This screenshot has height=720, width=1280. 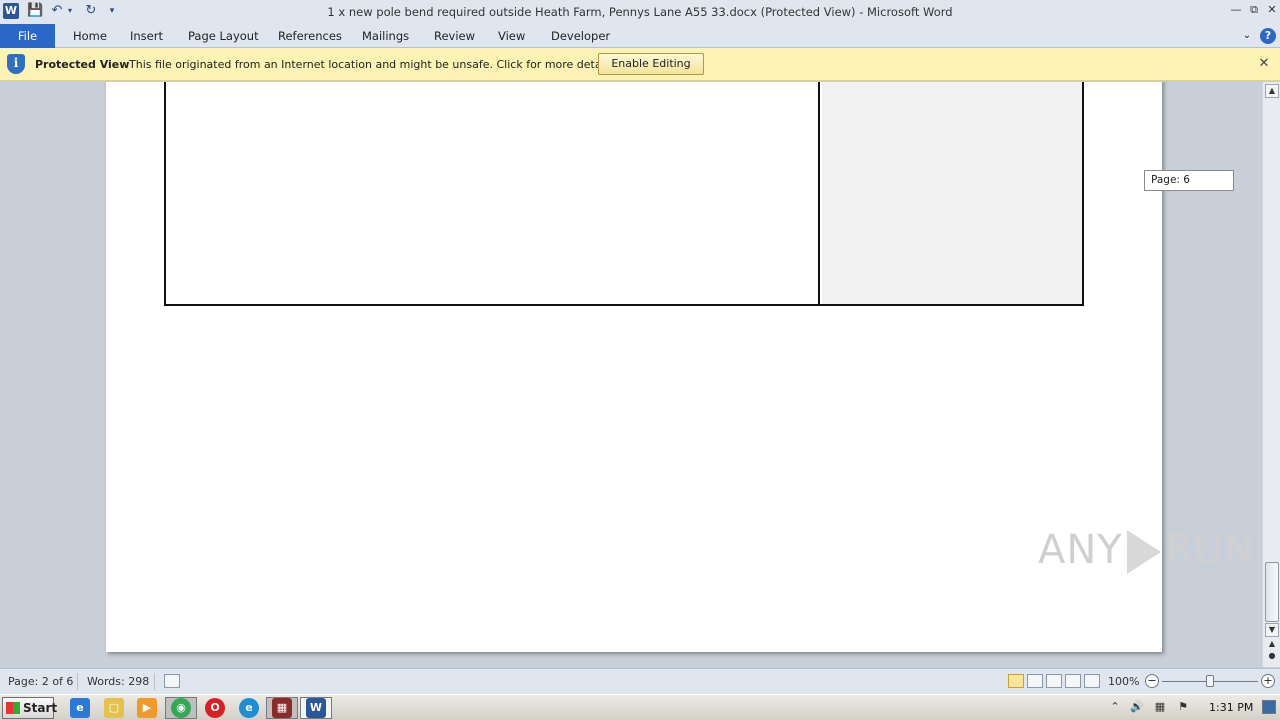 I want to click on tab-references: References, so click(x=310, y=36).